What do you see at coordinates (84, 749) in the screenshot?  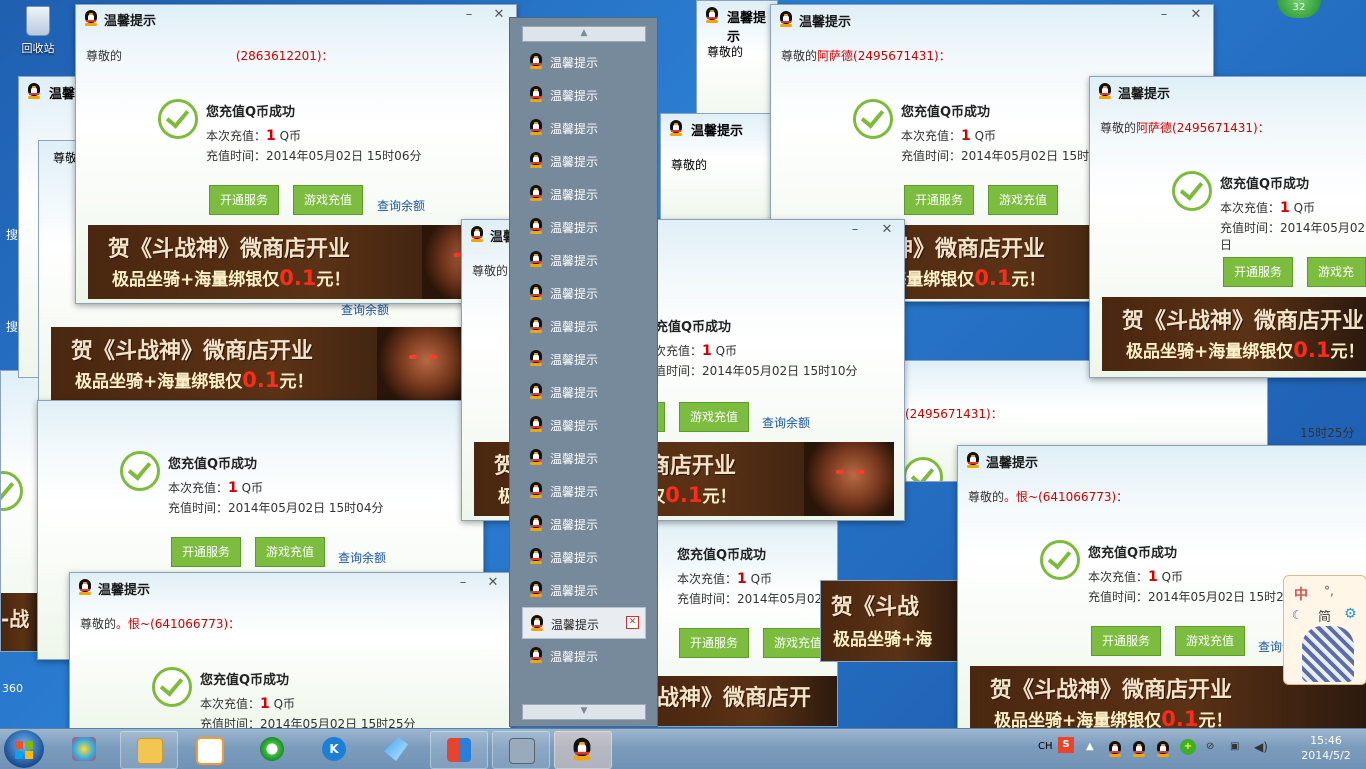 I see `taskbar-app-360-icon` at bounding box center [84, 749].